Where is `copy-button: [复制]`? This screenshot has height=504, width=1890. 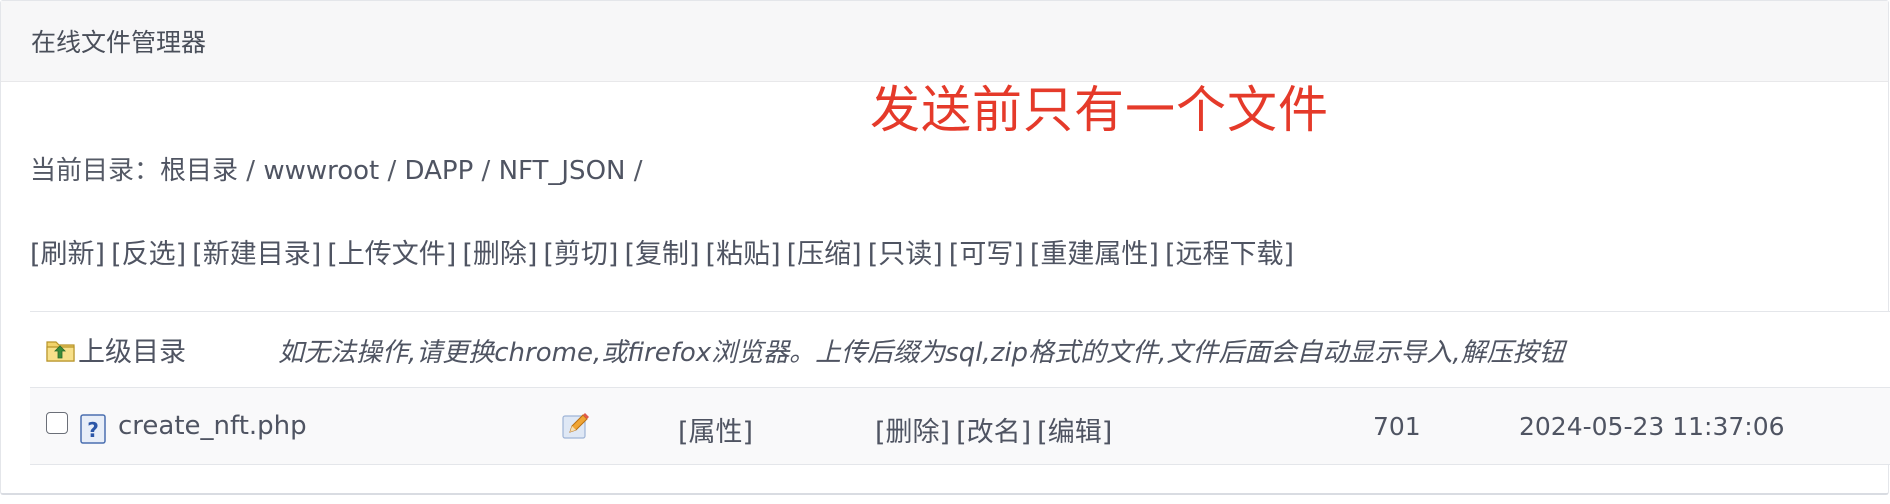 copy-button: [复制] is located at coordinates (661, 254).